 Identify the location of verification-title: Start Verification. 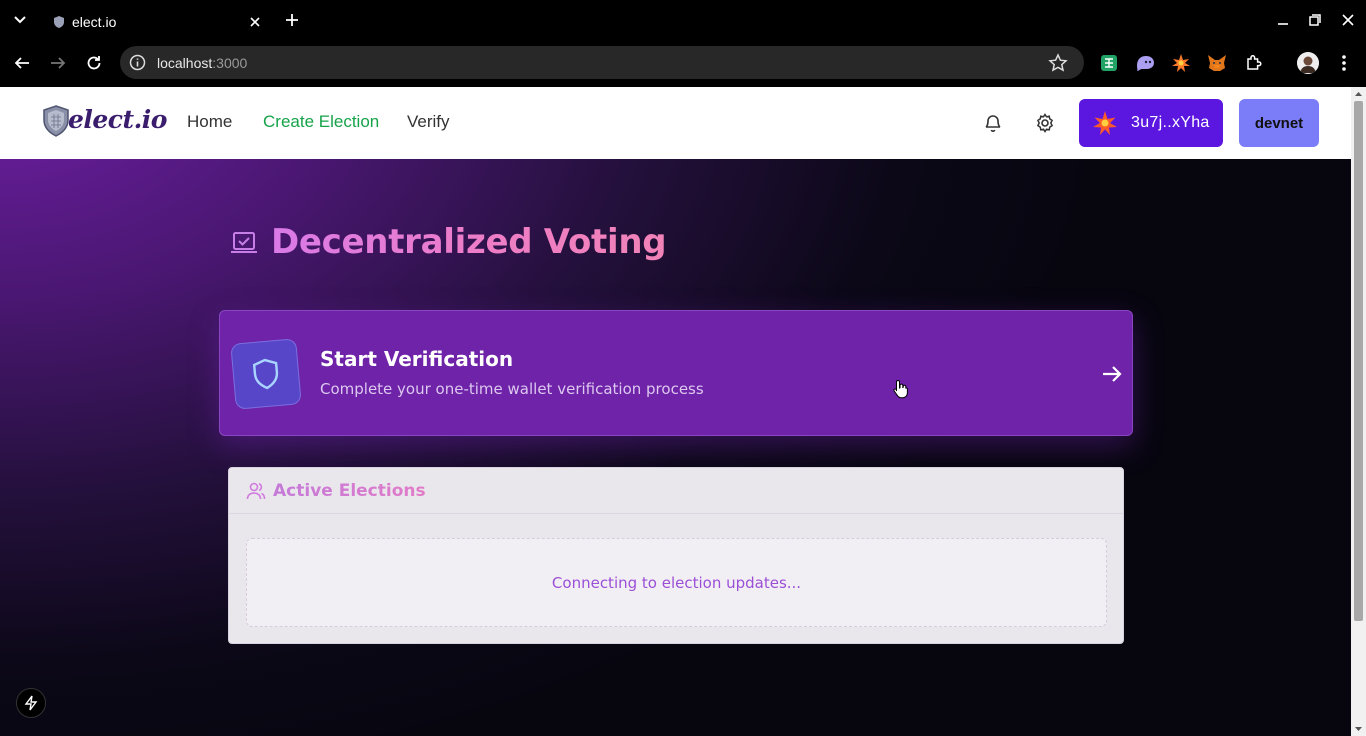
(417, 359).